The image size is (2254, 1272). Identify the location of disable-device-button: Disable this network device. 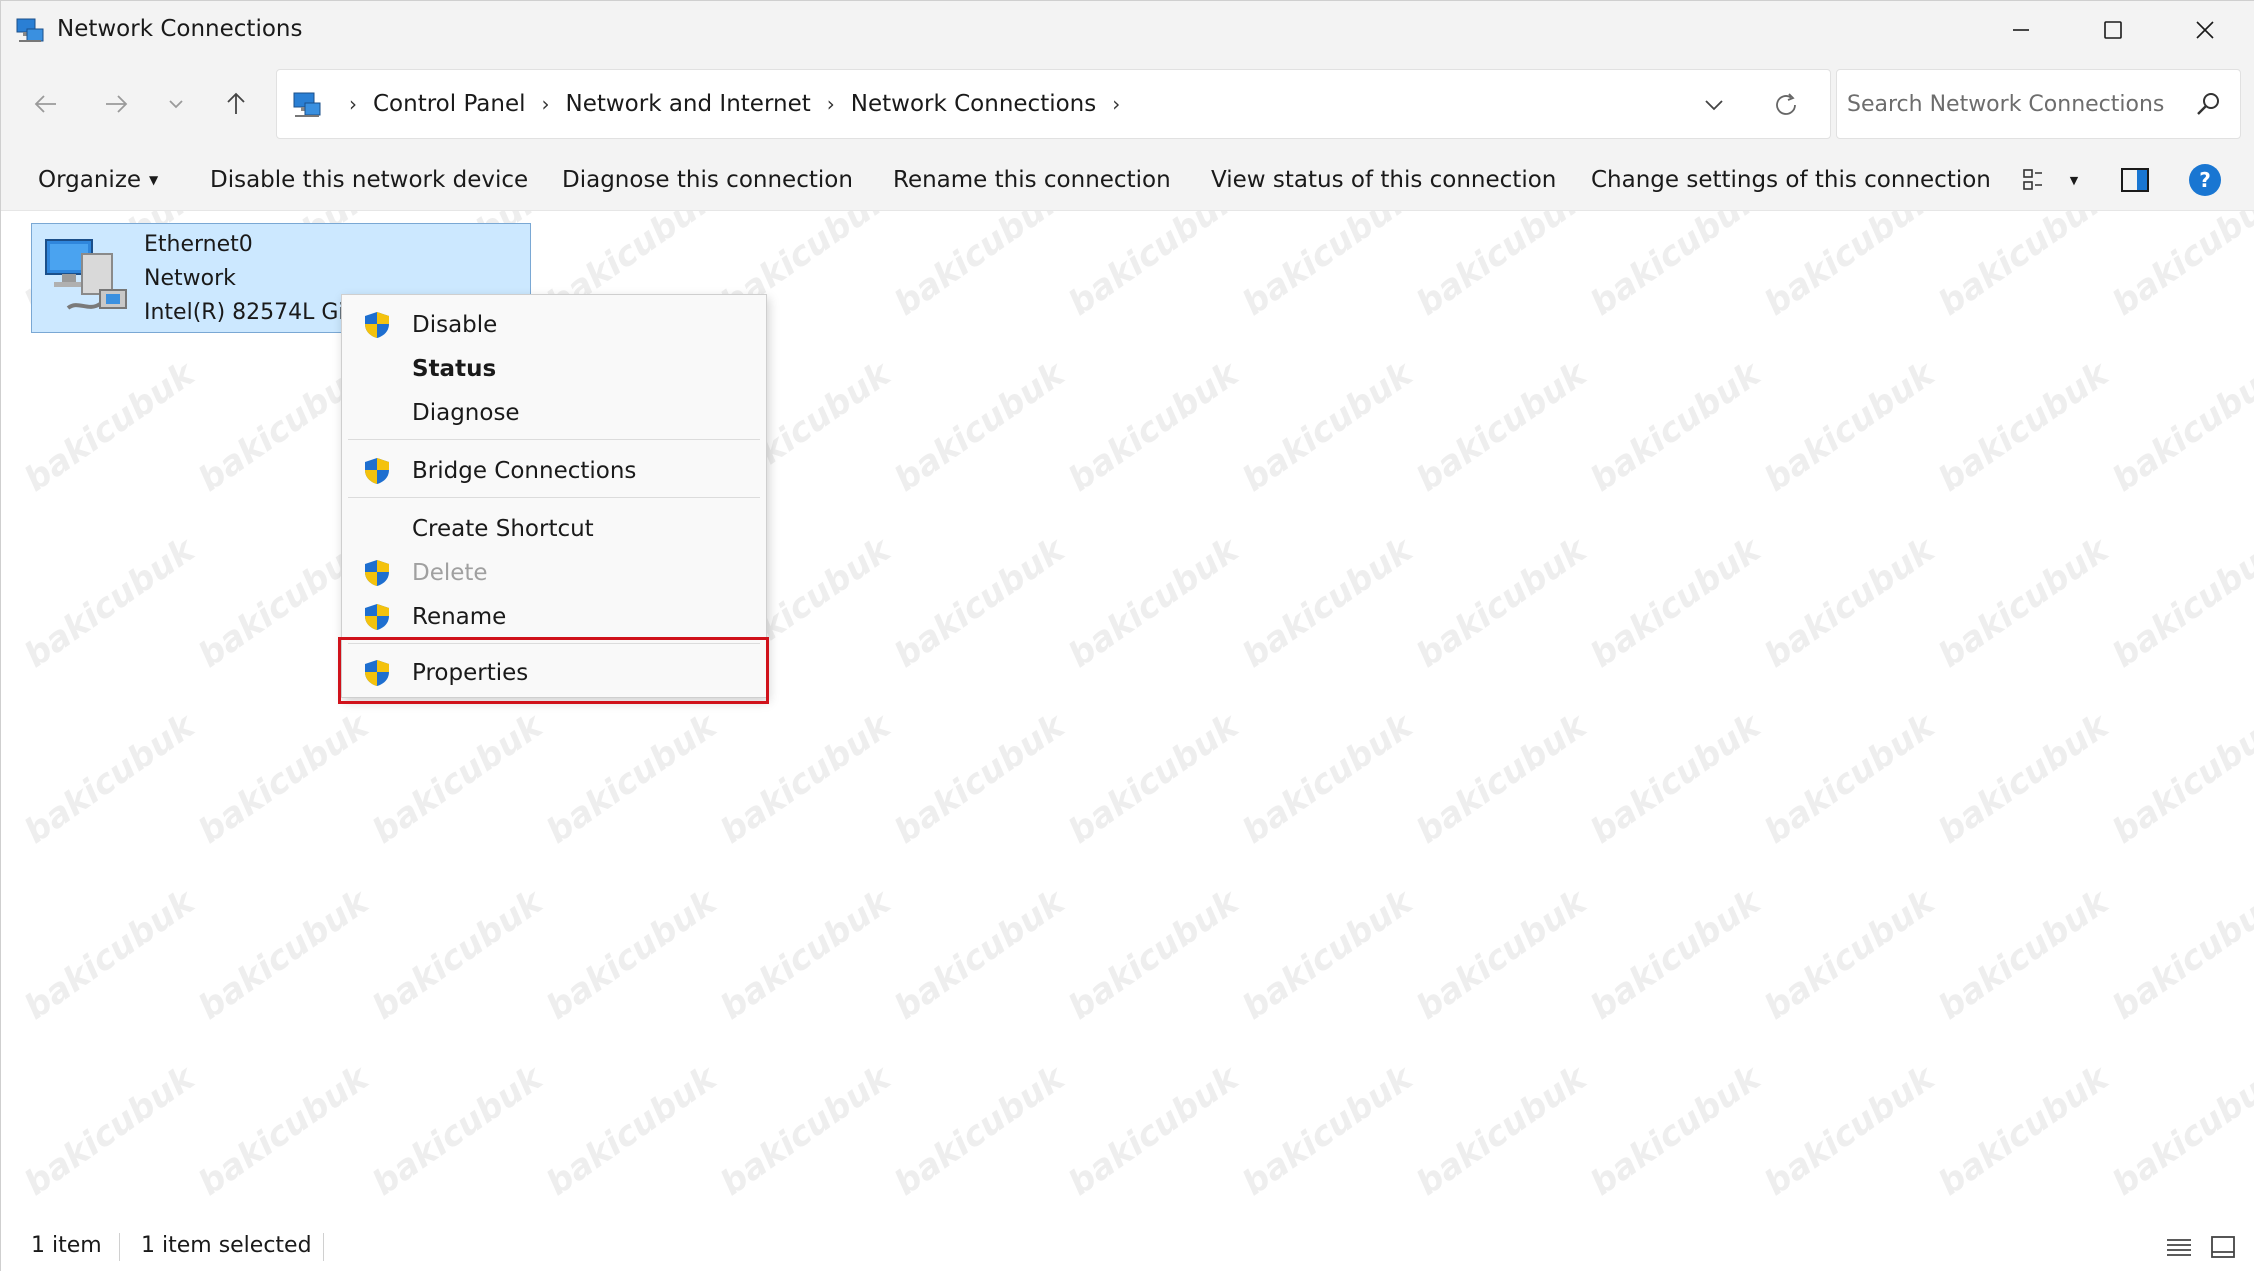
(369, 180).